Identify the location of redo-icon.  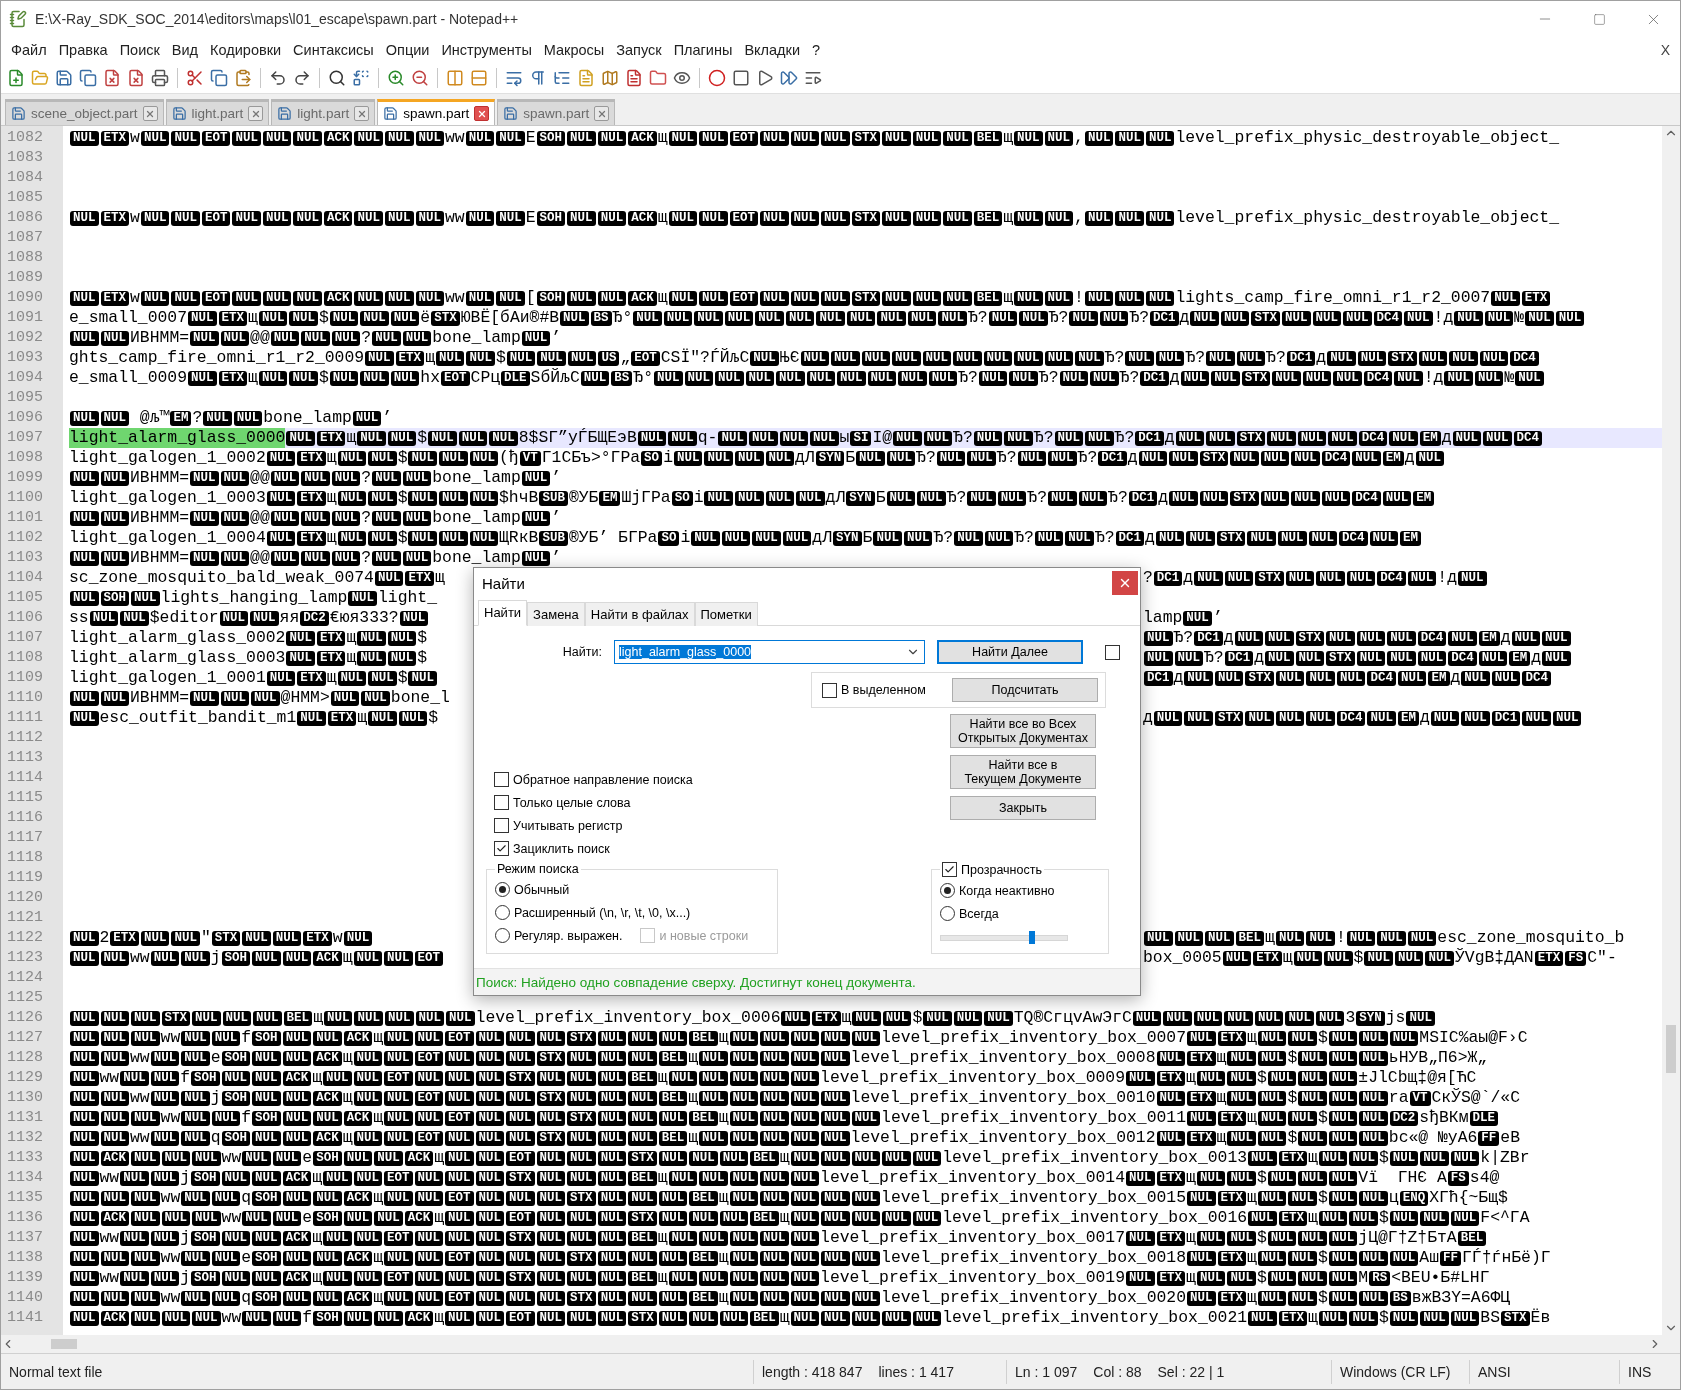
(302, 78).